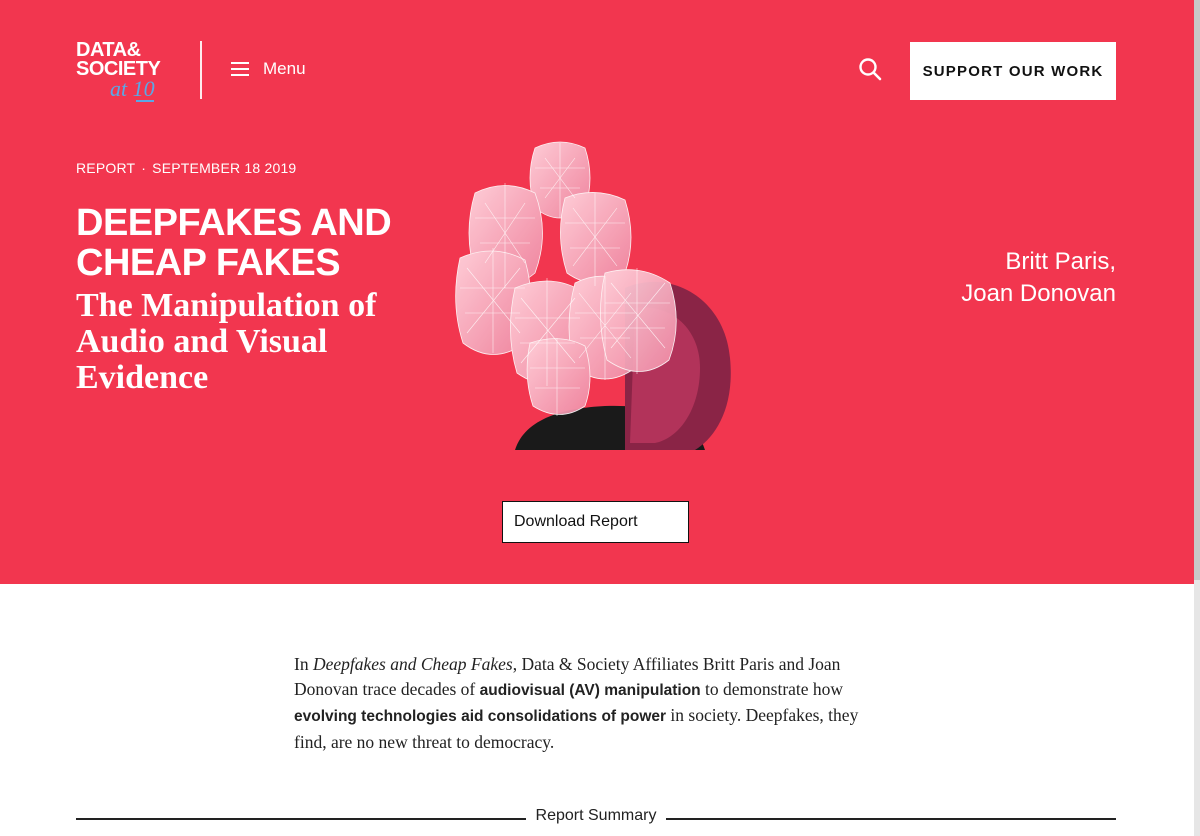  Describe the element at coordinates (106, 168) in the screenshot. I see `report-type: REPORT` at that location.